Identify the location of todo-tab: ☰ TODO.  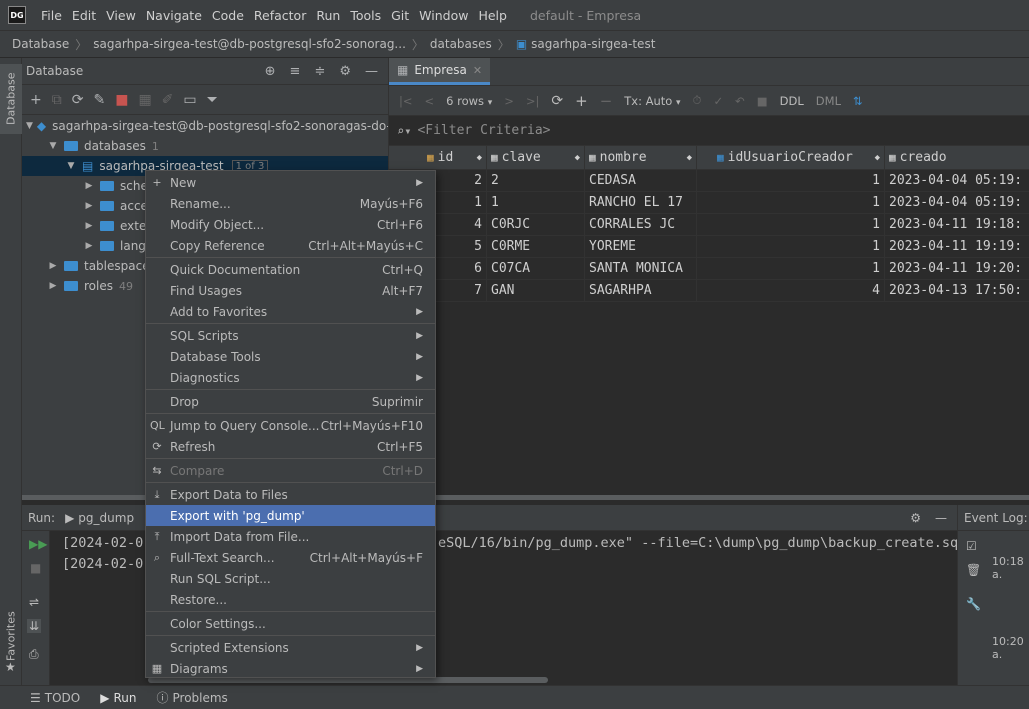
(55, 698).